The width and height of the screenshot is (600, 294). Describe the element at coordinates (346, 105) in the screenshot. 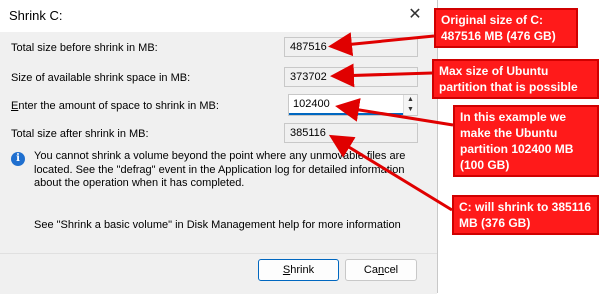

I see `shrink-amount-input` at that location.